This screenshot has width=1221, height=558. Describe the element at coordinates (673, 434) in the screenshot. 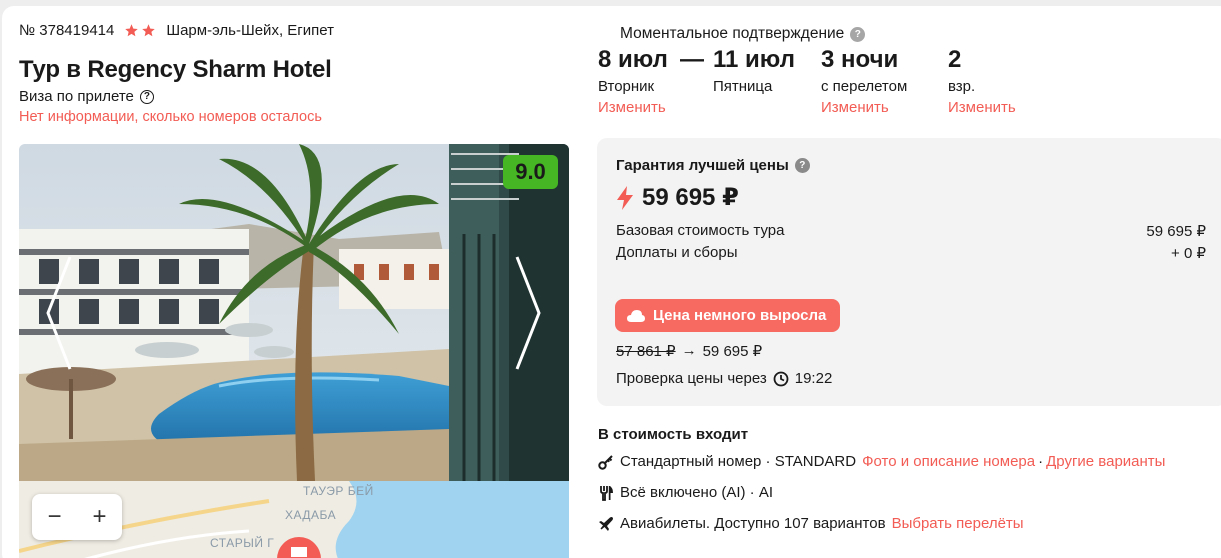

I see `included-title: В стоимость входит` at that location.